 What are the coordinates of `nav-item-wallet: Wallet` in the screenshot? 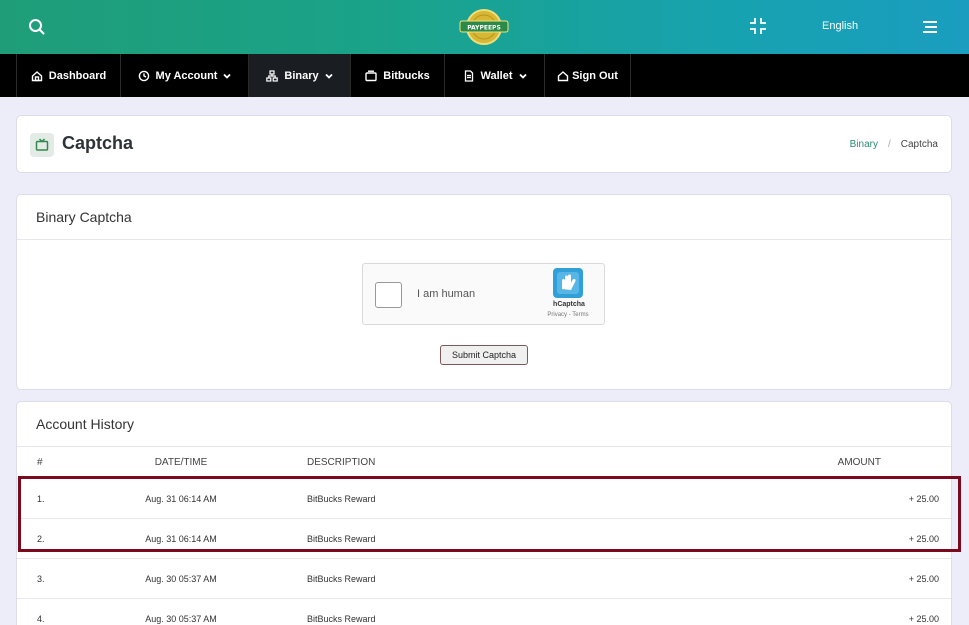 It's located at (495, 75).